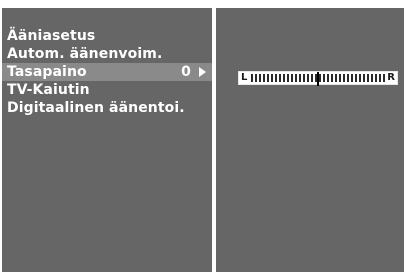 The height and width of the screenshot is (278, 406). I want to click on balance-center-marker, so click(318, 79).